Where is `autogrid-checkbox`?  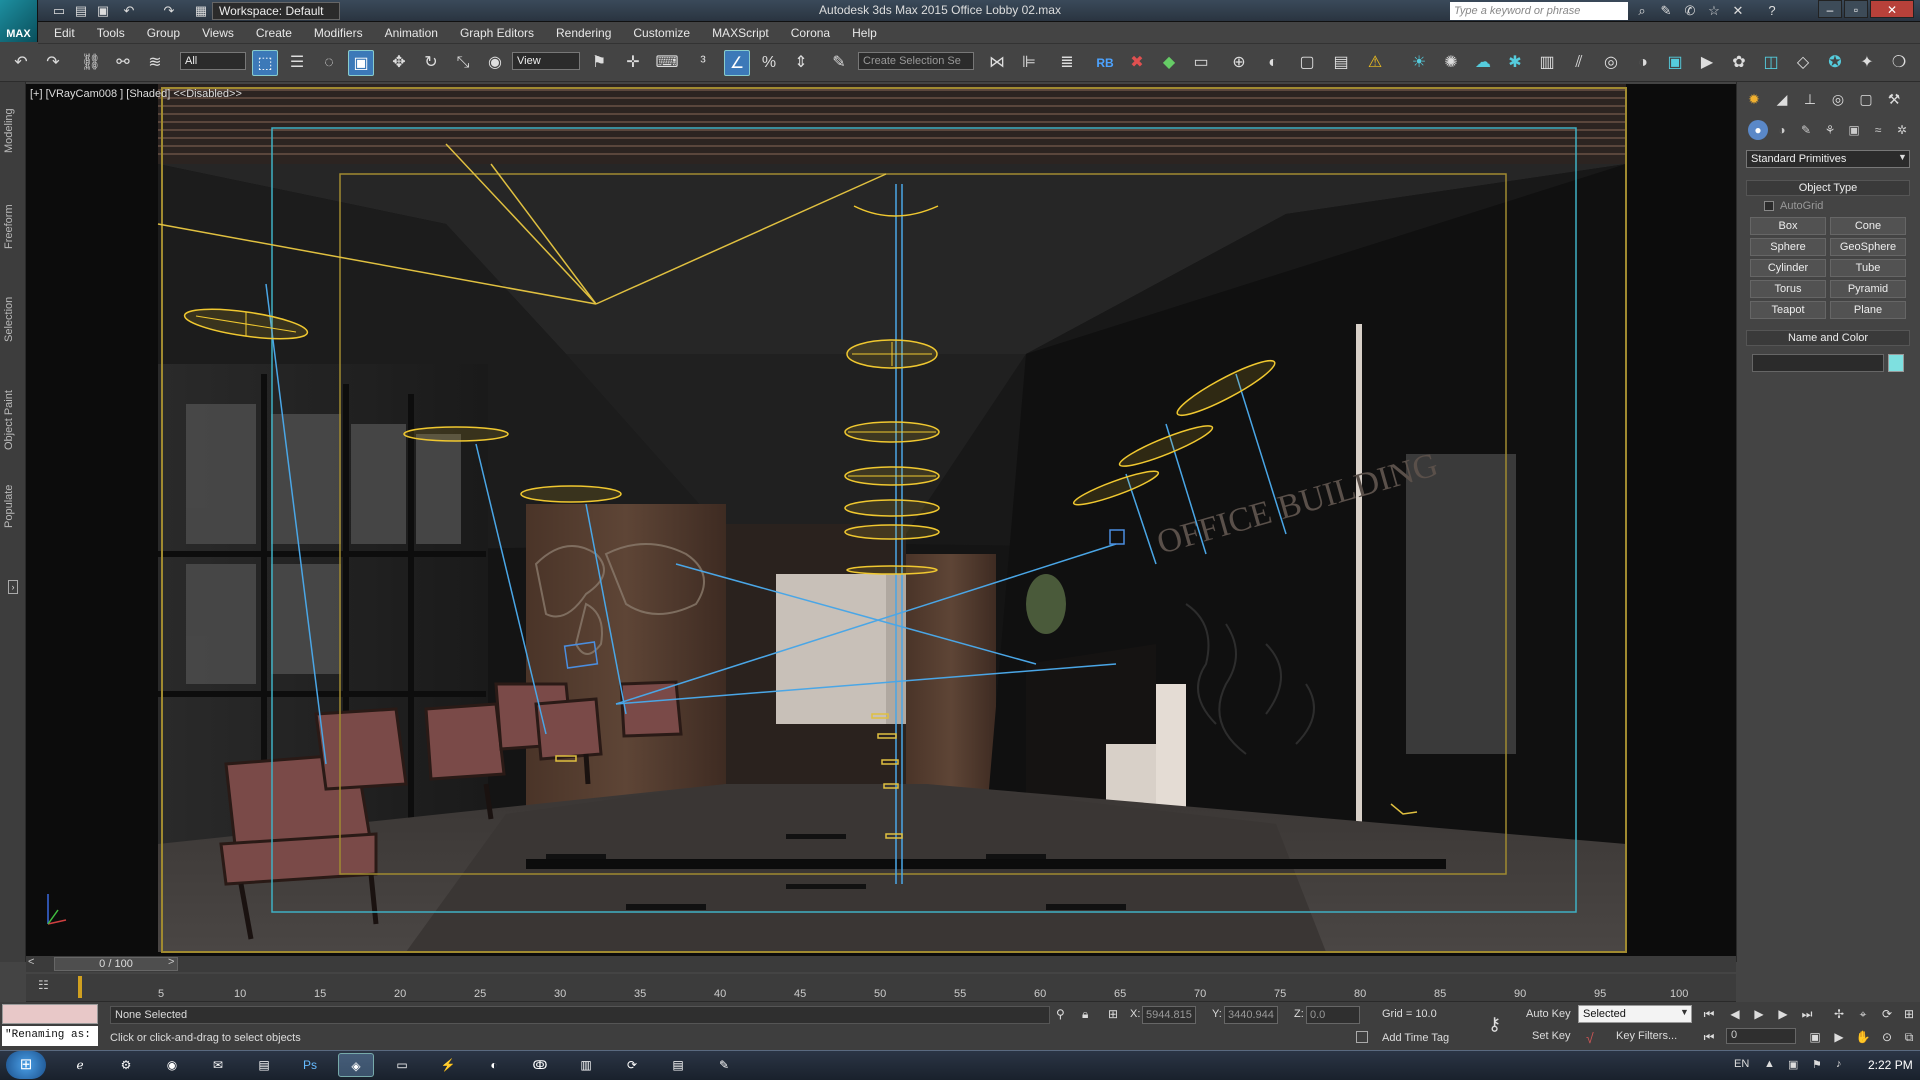
autogrid-checkbox is located at coordinates (1769, 206).